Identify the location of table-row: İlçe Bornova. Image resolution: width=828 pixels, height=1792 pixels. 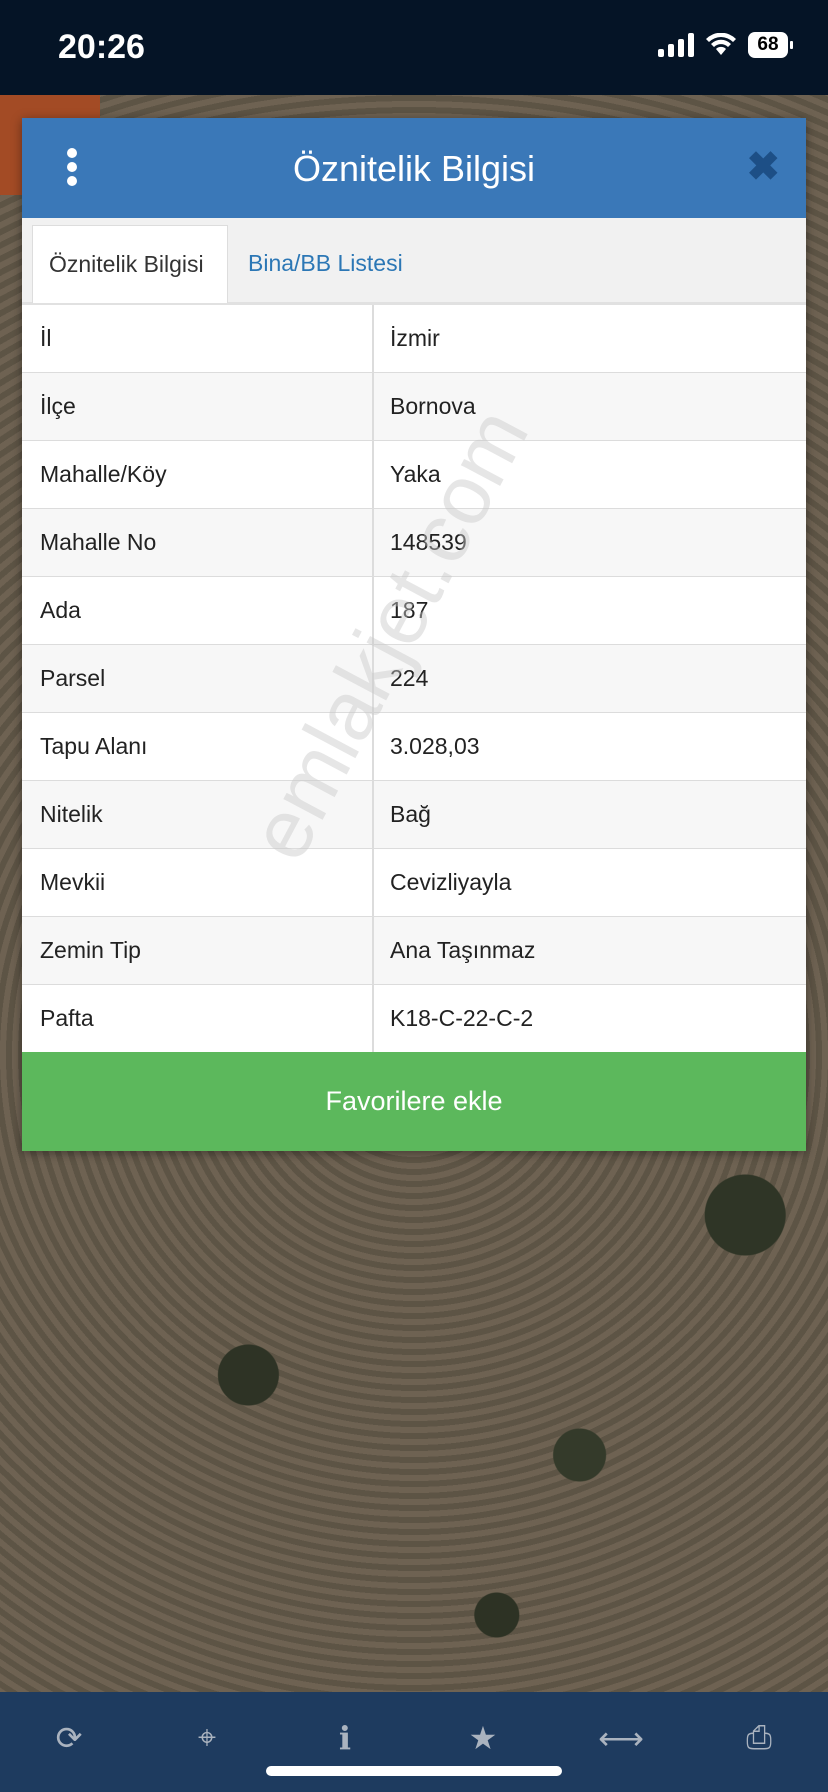
(414, 407).